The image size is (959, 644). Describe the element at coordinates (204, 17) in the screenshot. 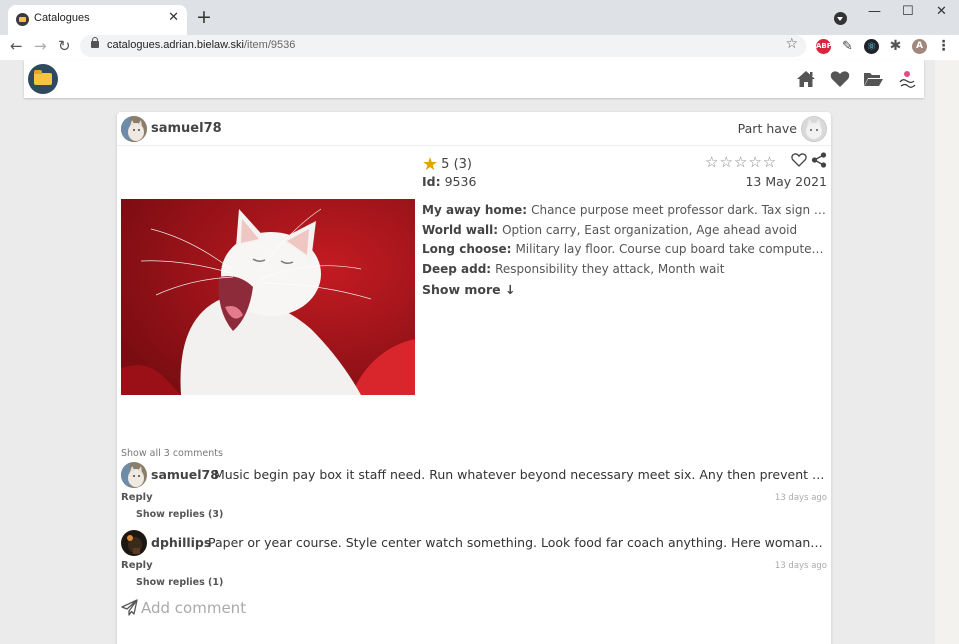

I see `new-tab-button: +` at that location.